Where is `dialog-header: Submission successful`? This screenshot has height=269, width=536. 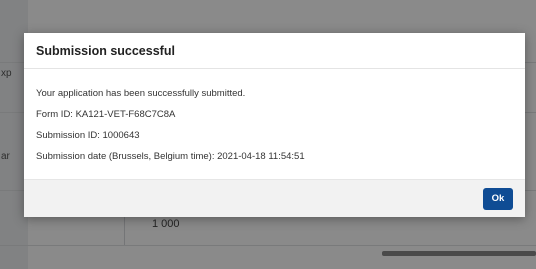
dialog-header: Submission successful is located at coordinates (274, 51).